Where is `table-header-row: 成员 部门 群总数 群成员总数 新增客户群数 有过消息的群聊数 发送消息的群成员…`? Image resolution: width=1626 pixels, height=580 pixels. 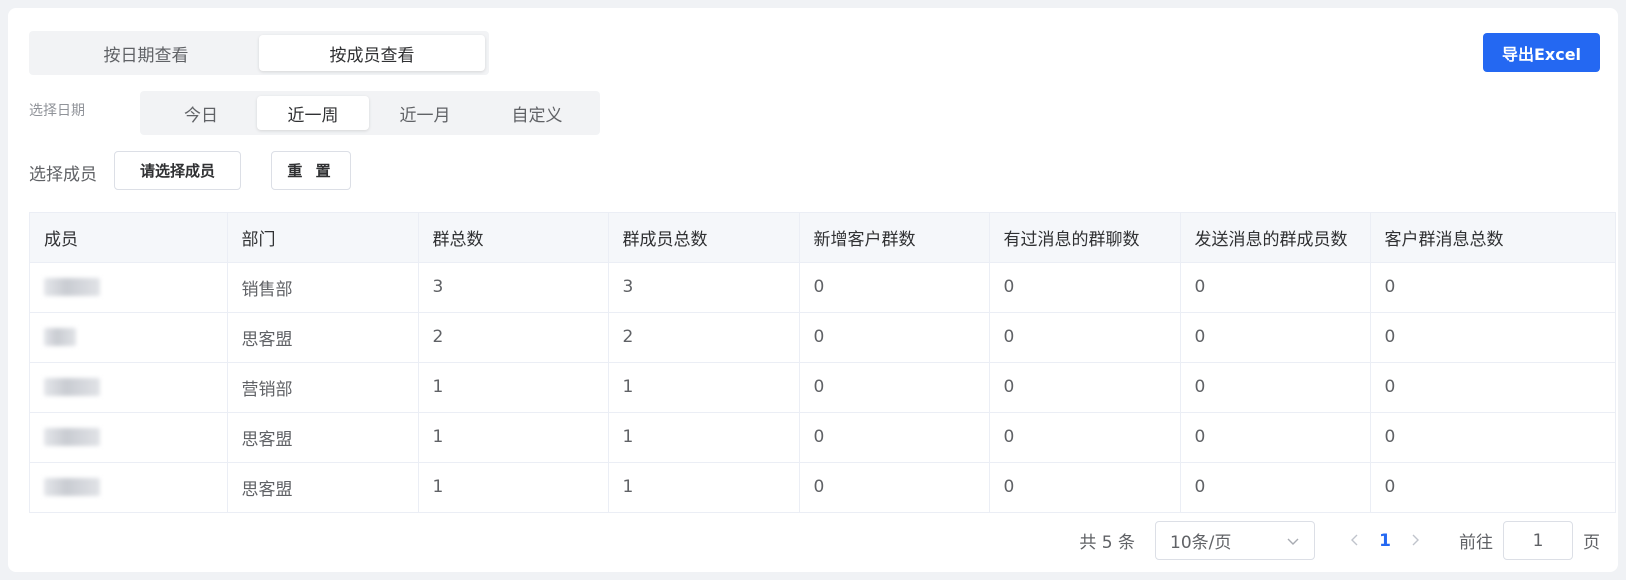 table-header-row: 成员 部门 群总数 群成员总数 新增客户群数 有过消息的群聊数 发送消息的群成员… is located at coordinates (822, 238).